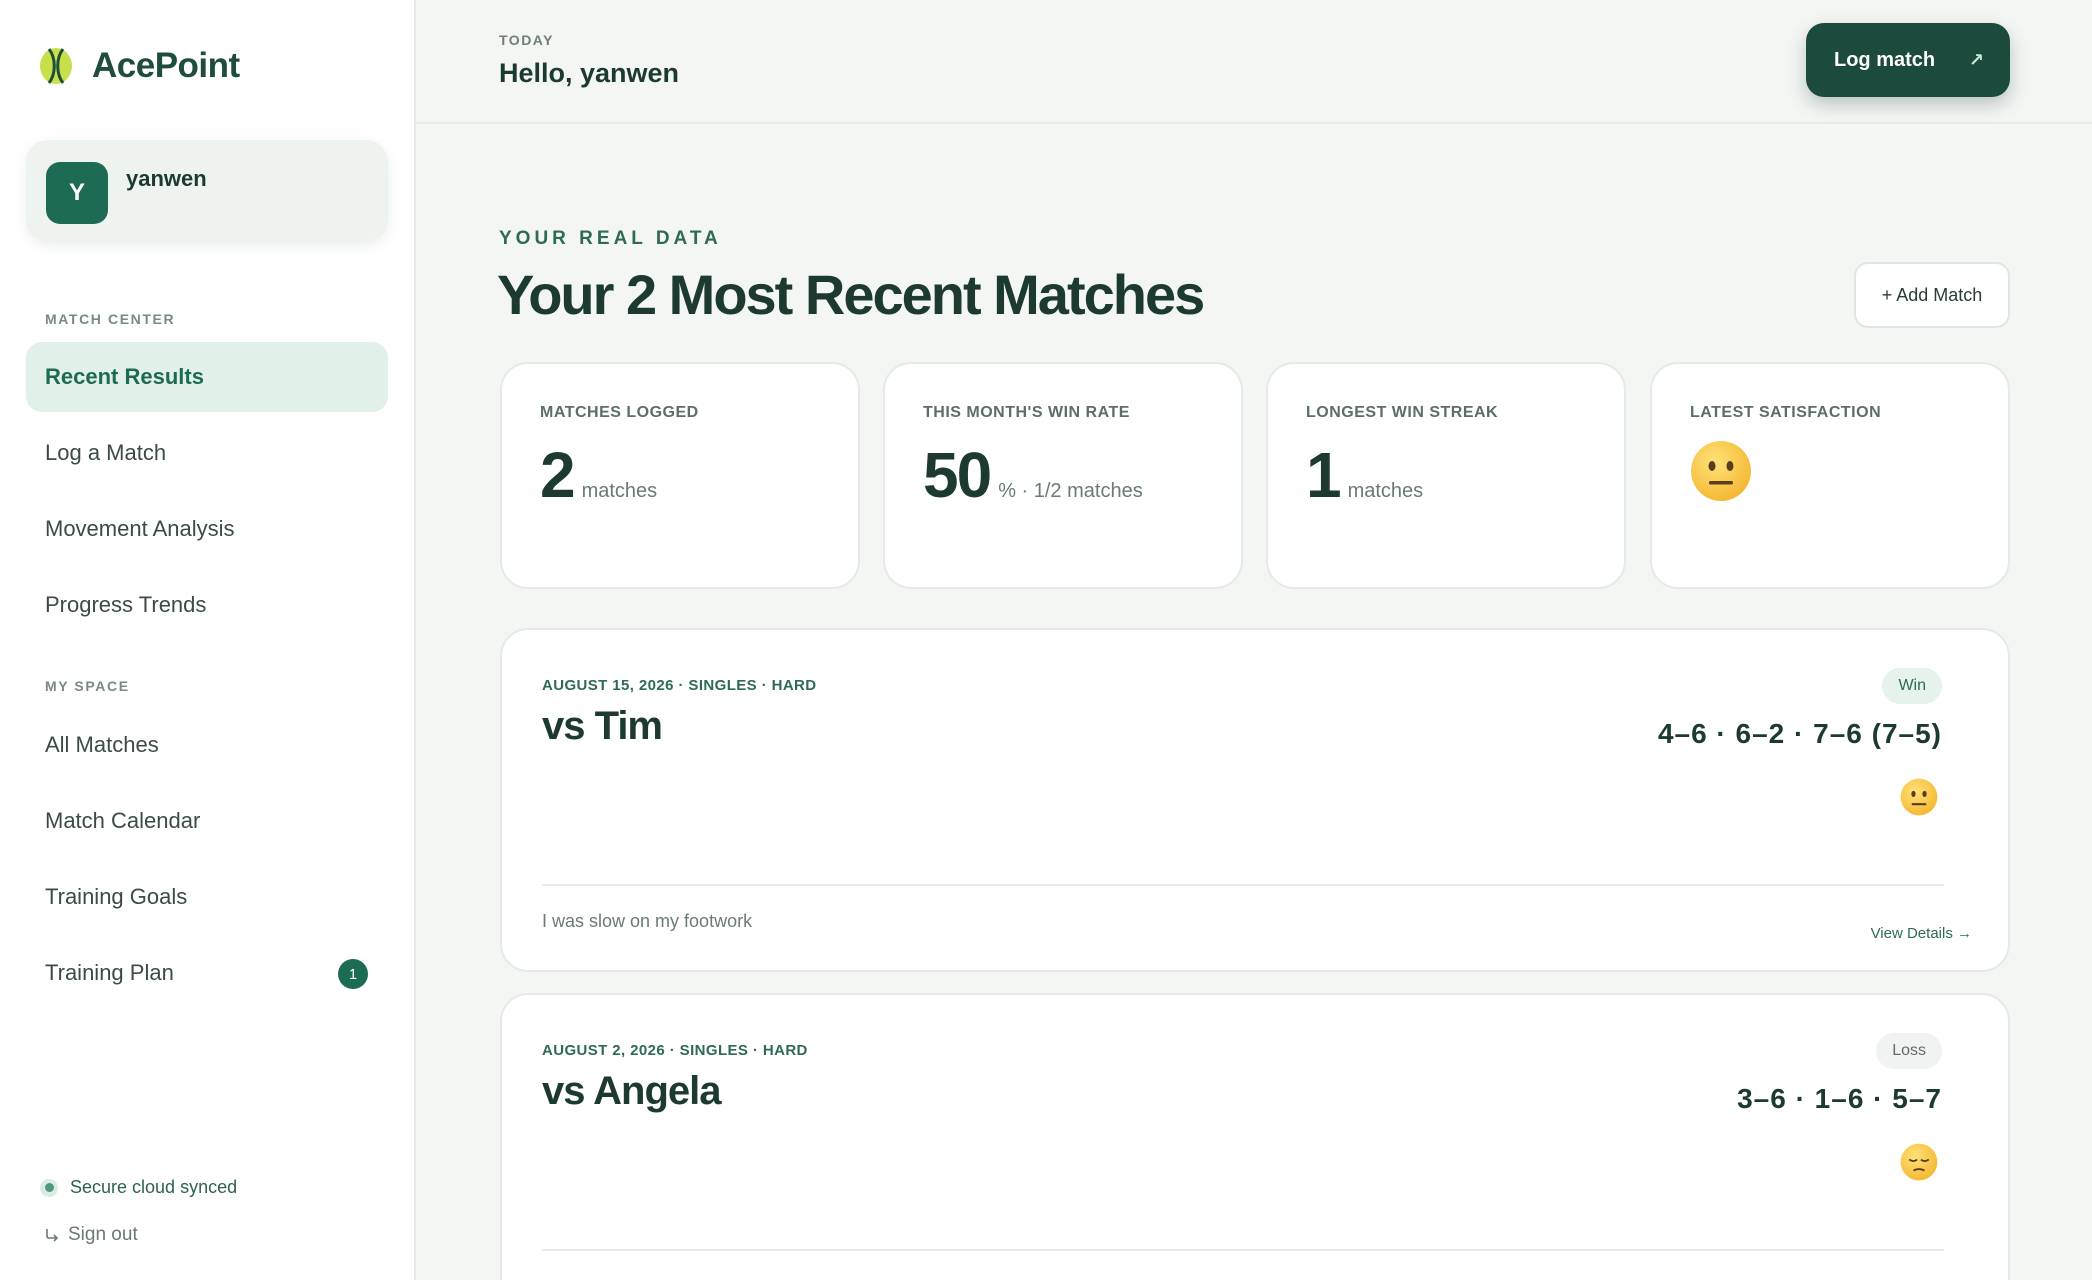 The width and height of the screenshot is (2092, 1280). I want to click on sign-out-label: Sign out, so click(103, 1234).